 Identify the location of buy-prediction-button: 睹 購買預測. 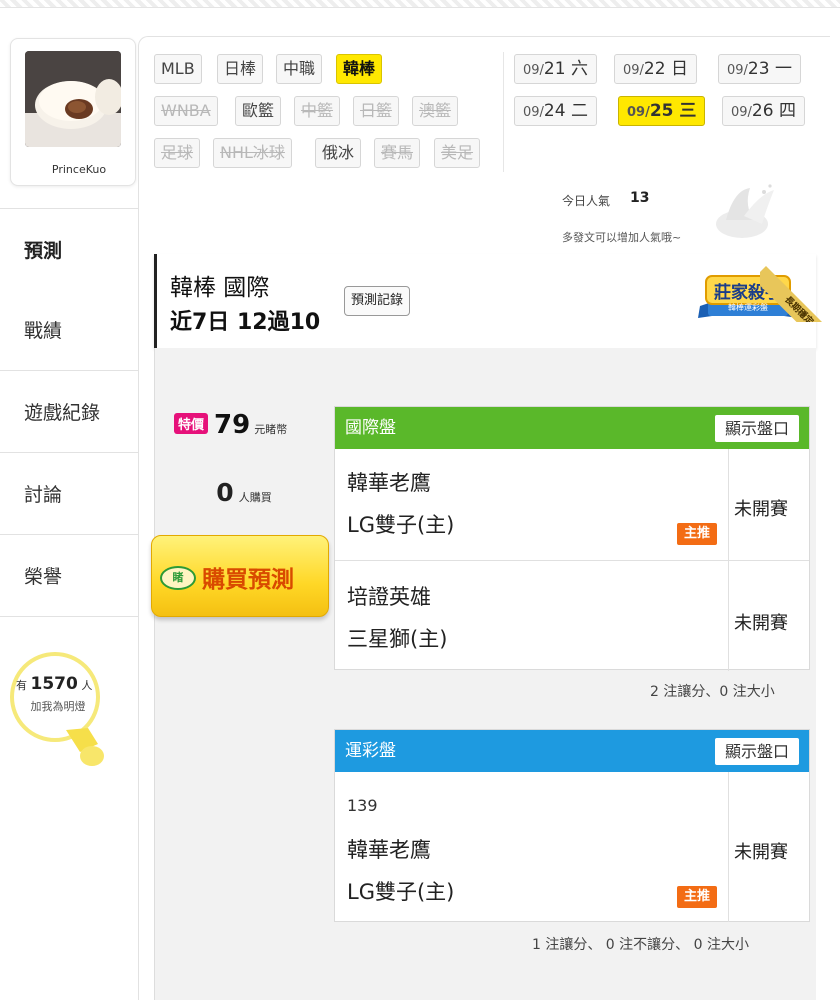
(240, 576).